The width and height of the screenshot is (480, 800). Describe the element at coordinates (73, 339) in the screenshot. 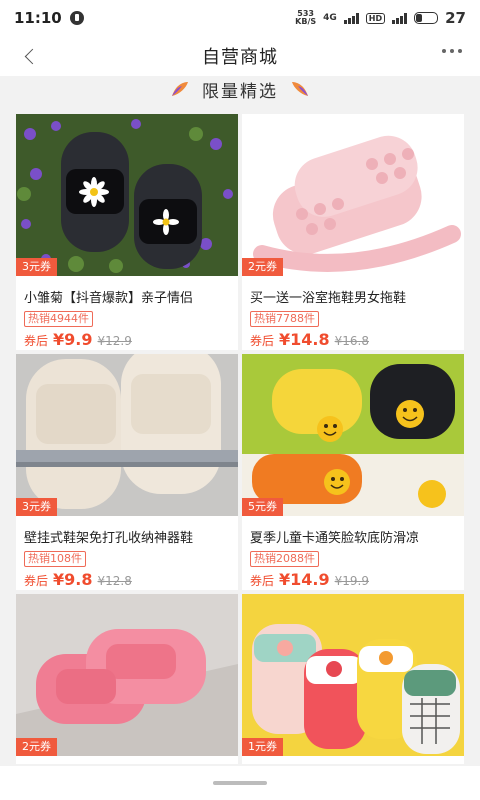

I see `price-current: ¥9.9` at that location.